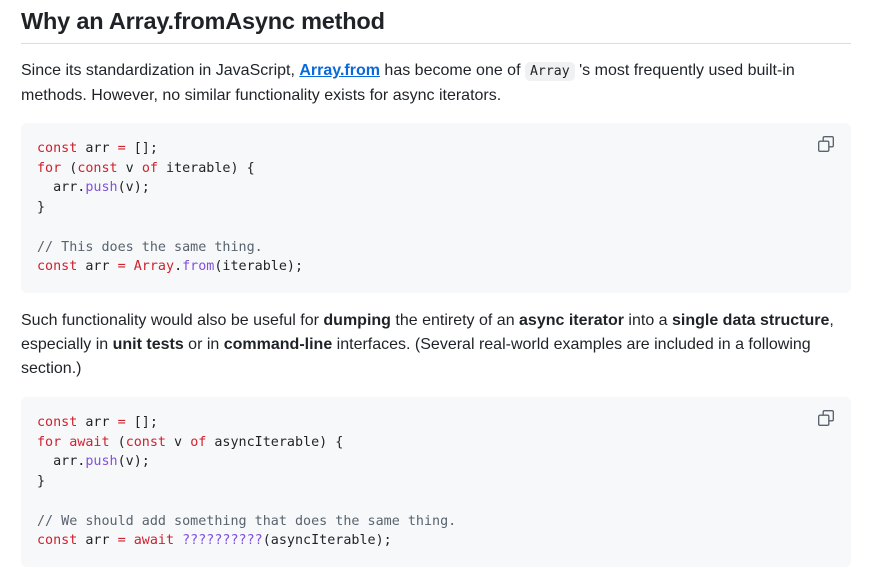 The height and width of the screenshot is (583, 874). What do you see at coordinates (647, 320) in the screenshot?
I see `para2-text: into a` at bounding box center [647, 320].